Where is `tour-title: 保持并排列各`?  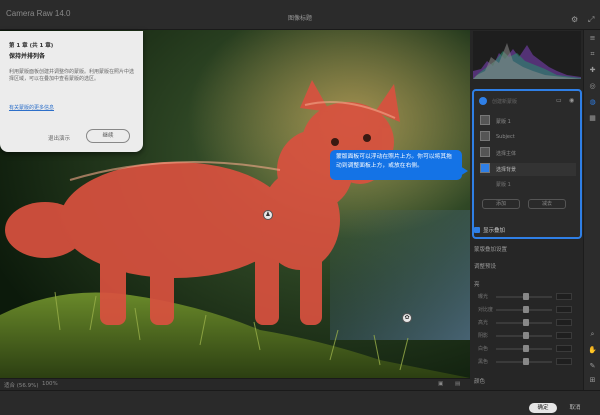 tour-title: 保持并排列各 is located at coordinates (27, 56).